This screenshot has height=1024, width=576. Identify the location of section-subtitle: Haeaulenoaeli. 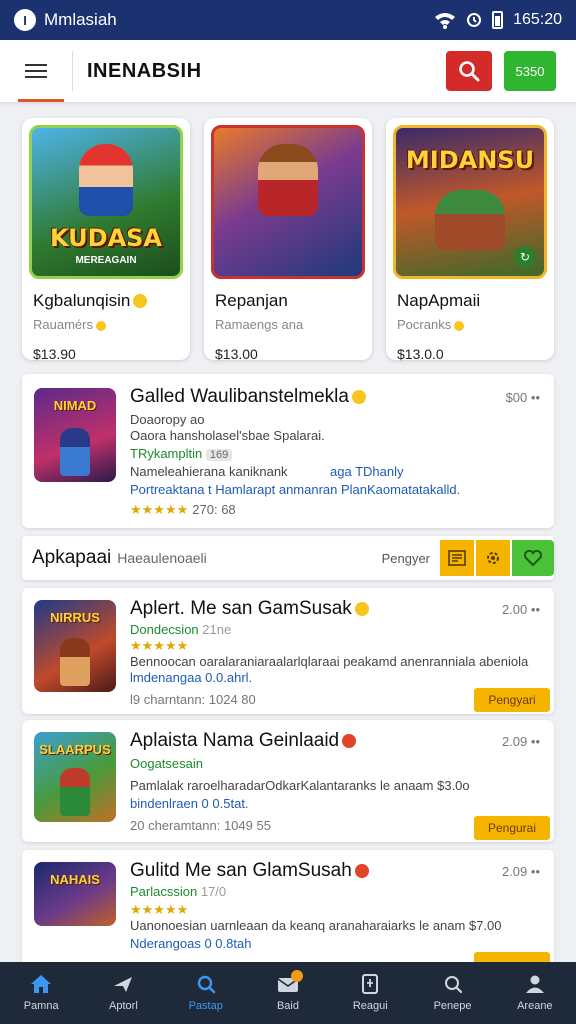
(162, 558).